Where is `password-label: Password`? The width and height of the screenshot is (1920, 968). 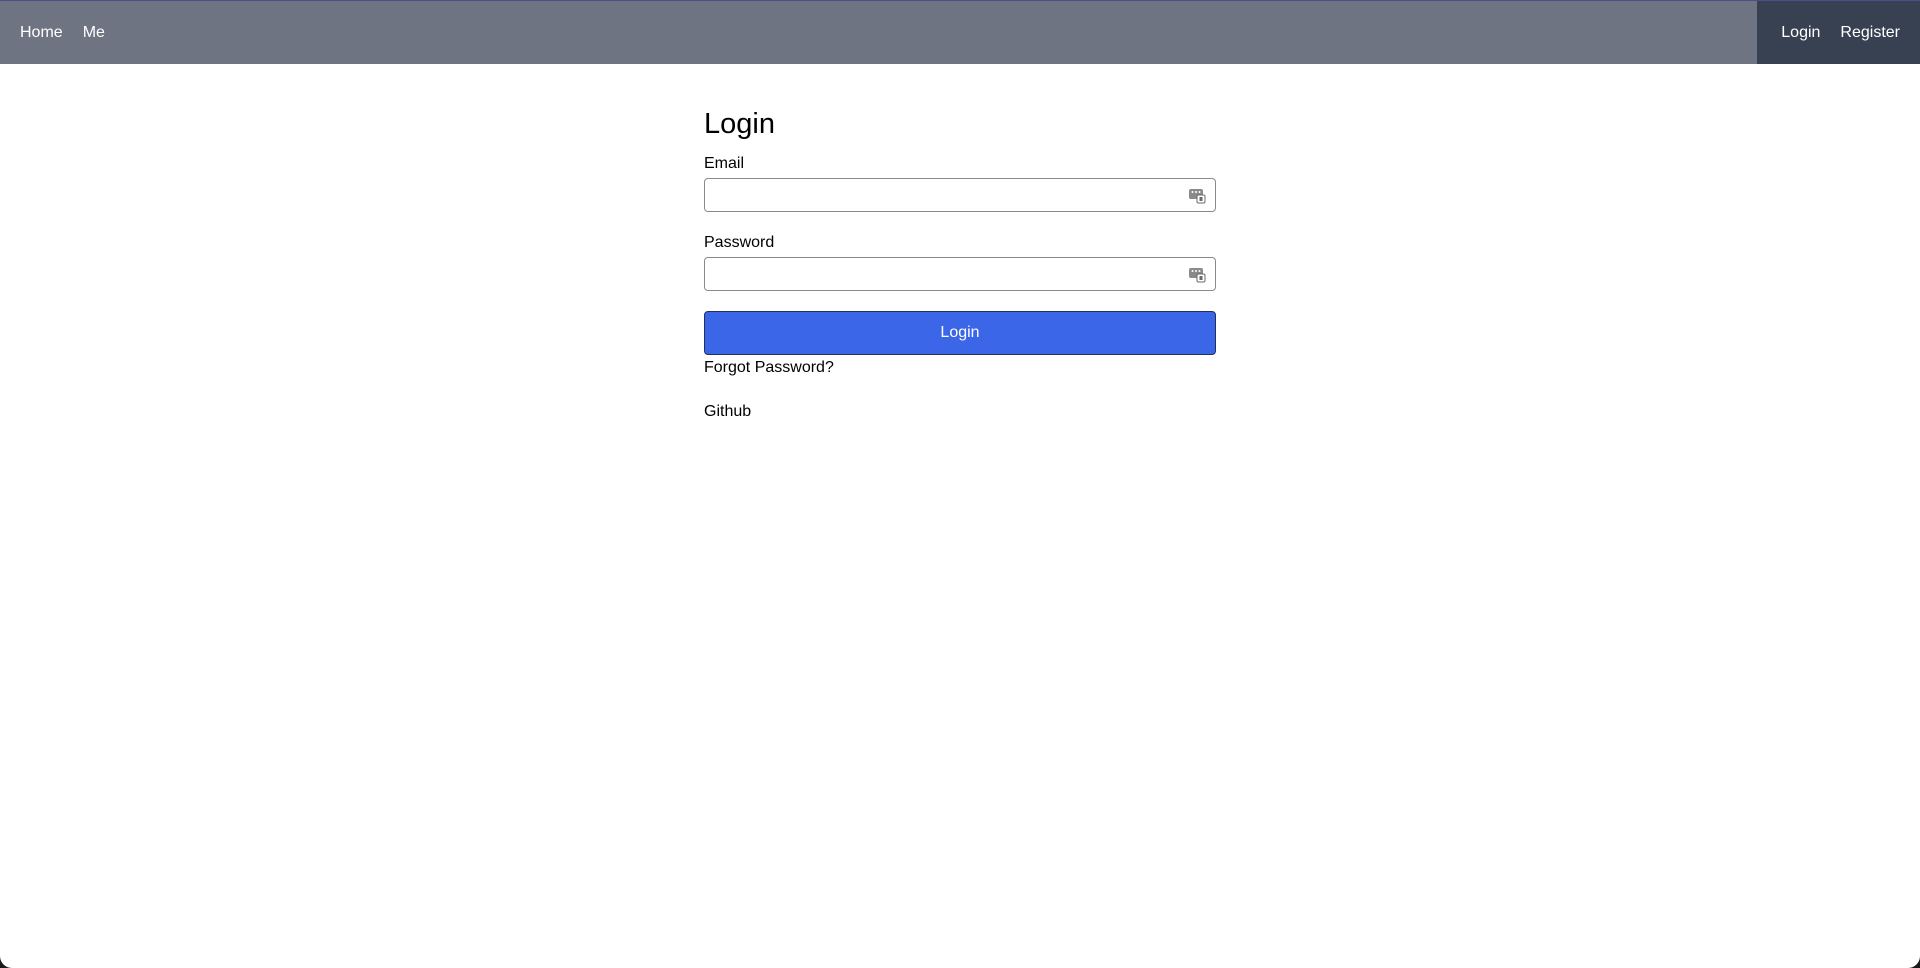 password-label: Password is located at coordinates (739, 242).